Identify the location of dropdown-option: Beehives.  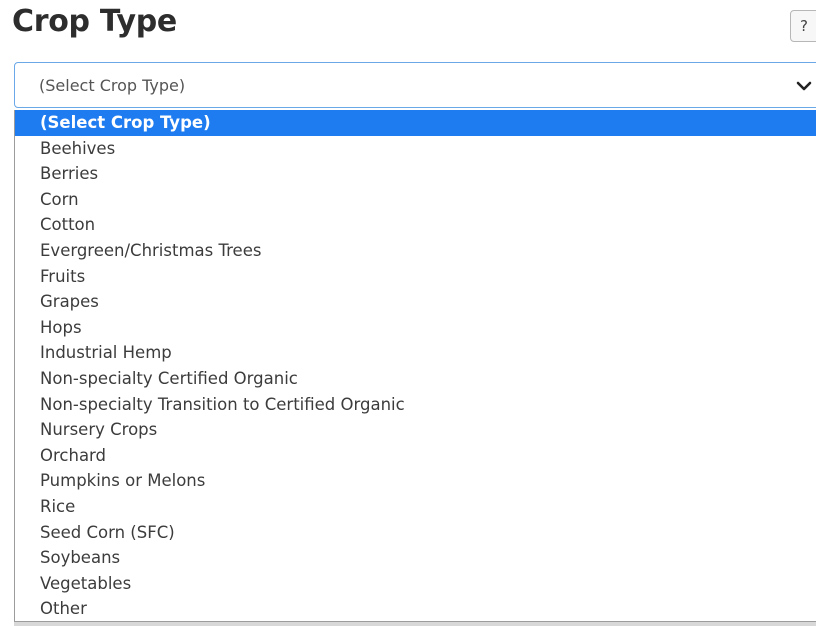
(415, 149).